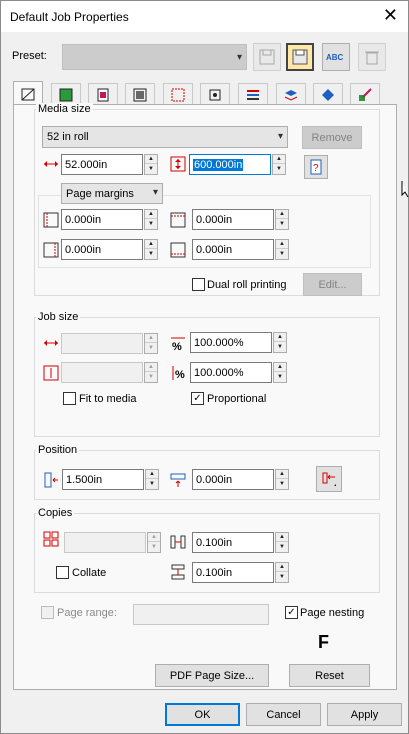 This screenshot has width=409, height=734. I want to click on job-height-spinner: ▲ ▼, so click(151, 372).